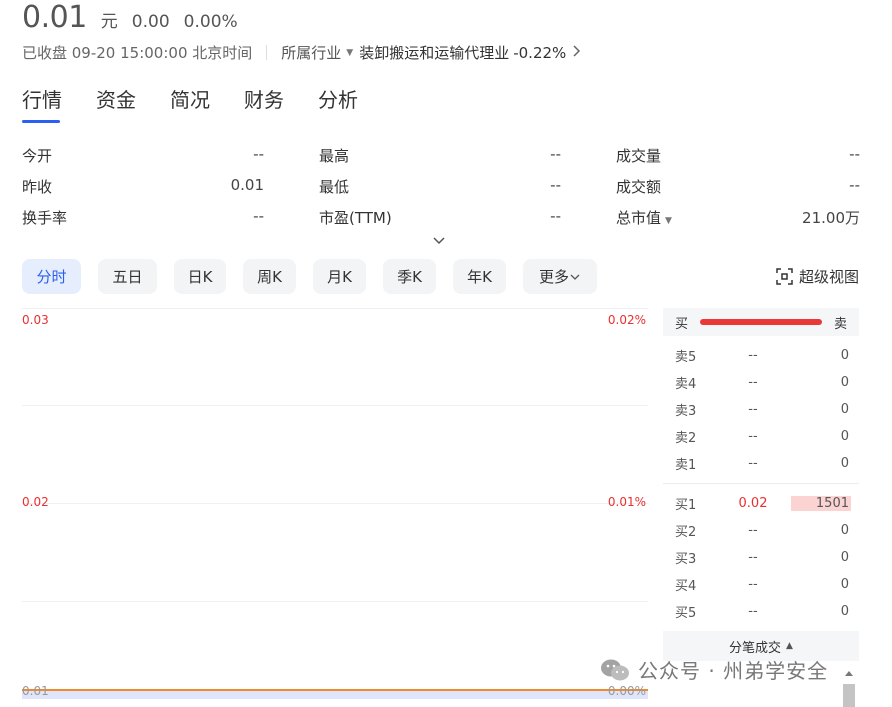 Image resolution: width=892 pixels, height=707 pixels. I want to click on period-5day: 五日, so click(127, 276).